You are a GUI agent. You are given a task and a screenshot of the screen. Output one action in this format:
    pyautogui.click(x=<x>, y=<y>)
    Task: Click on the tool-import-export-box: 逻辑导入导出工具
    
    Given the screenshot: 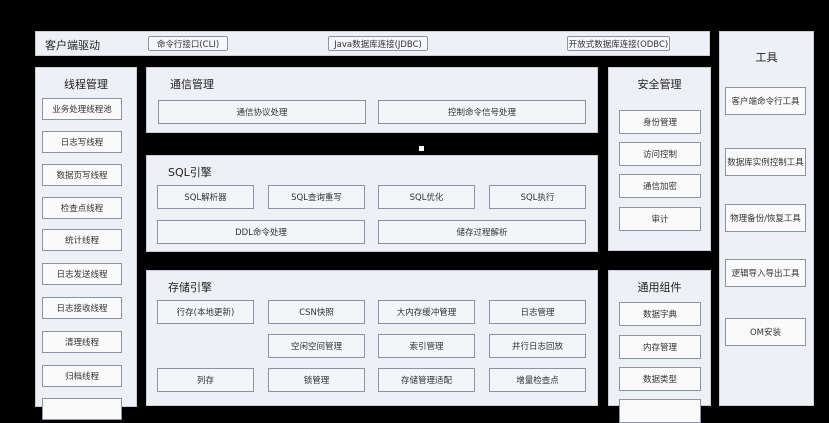 What is the action you would take?
    pyautogui.click(x=765, y=273)
    